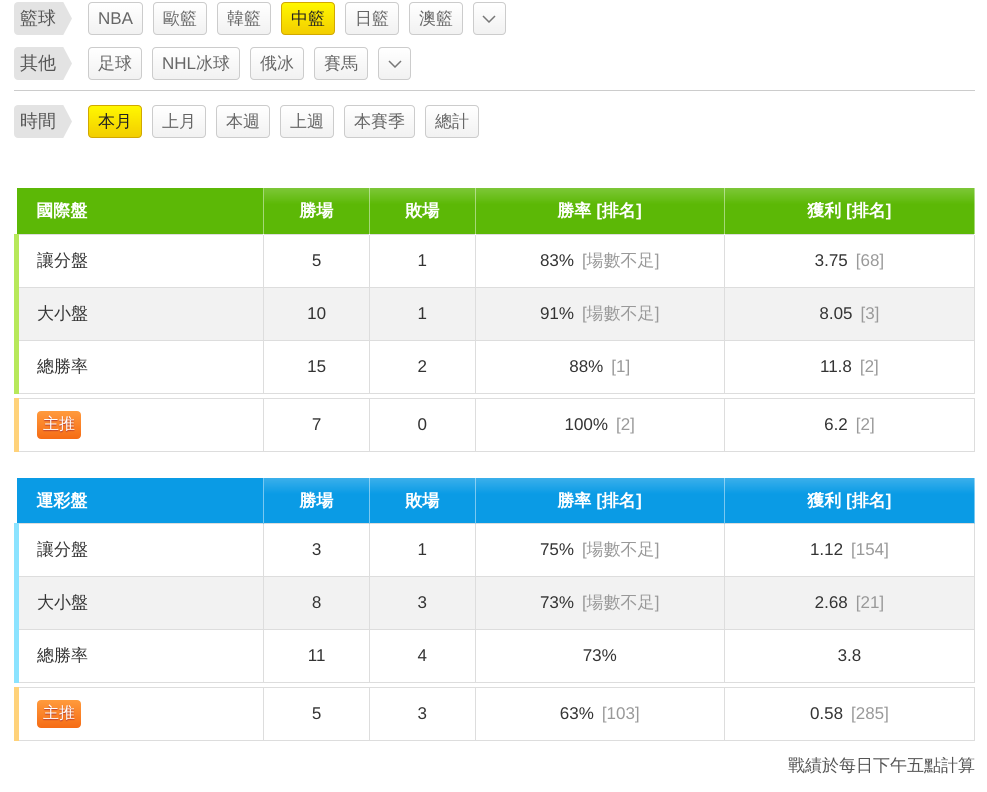 The height and width of the screenshot is (792, 987). Describe the element at coordinates (423, 656) in the screenshot. I see `loss-count: 4` at that location.